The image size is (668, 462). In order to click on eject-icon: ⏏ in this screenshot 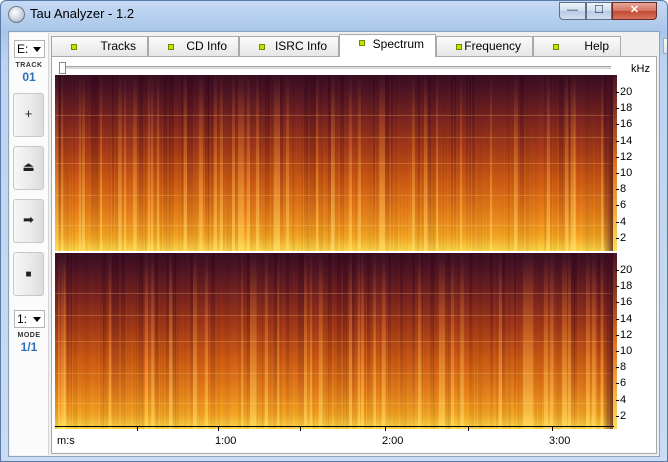, I will do `click(28, 166)`.